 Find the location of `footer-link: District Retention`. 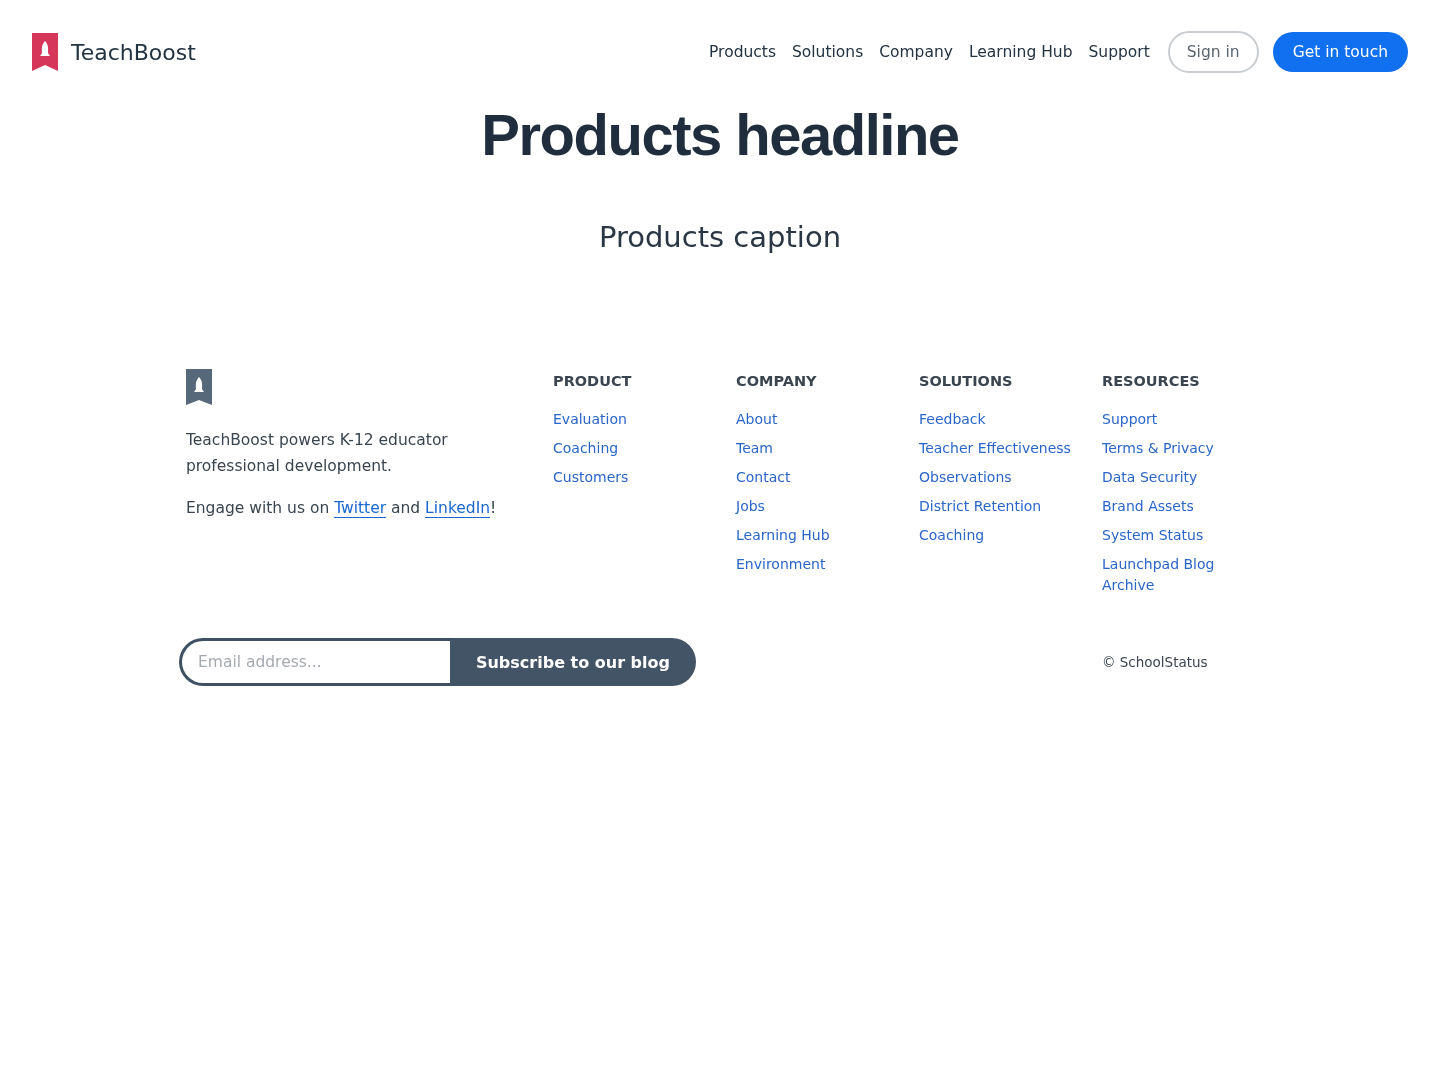

footer-link: District Retention is located at coordinates (980, 506).